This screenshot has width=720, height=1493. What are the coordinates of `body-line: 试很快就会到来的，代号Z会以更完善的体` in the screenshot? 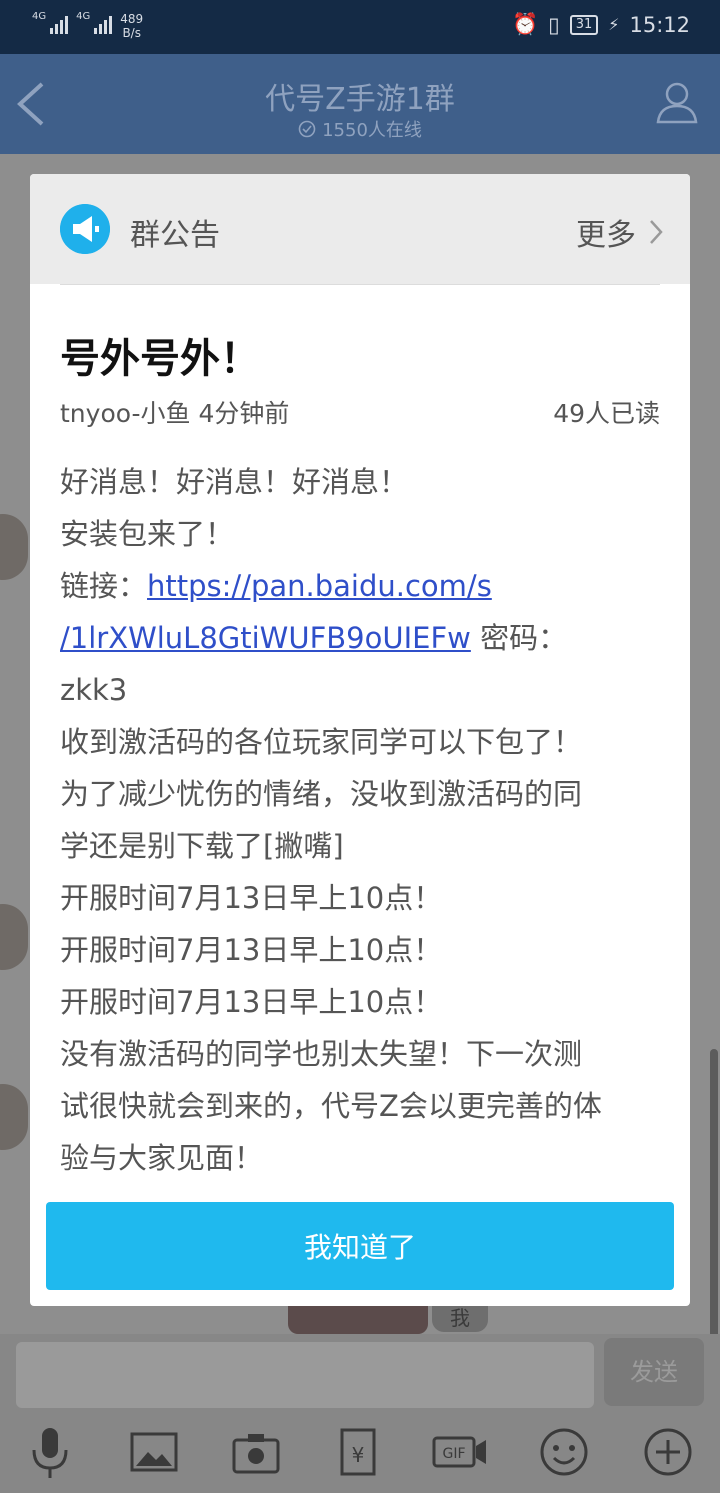 It's located at (331, 1106).